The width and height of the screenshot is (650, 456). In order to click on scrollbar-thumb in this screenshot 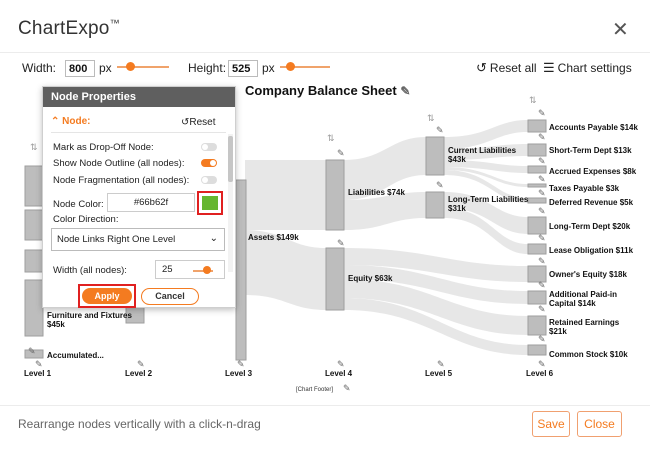, I will do `click(230, 159)`.